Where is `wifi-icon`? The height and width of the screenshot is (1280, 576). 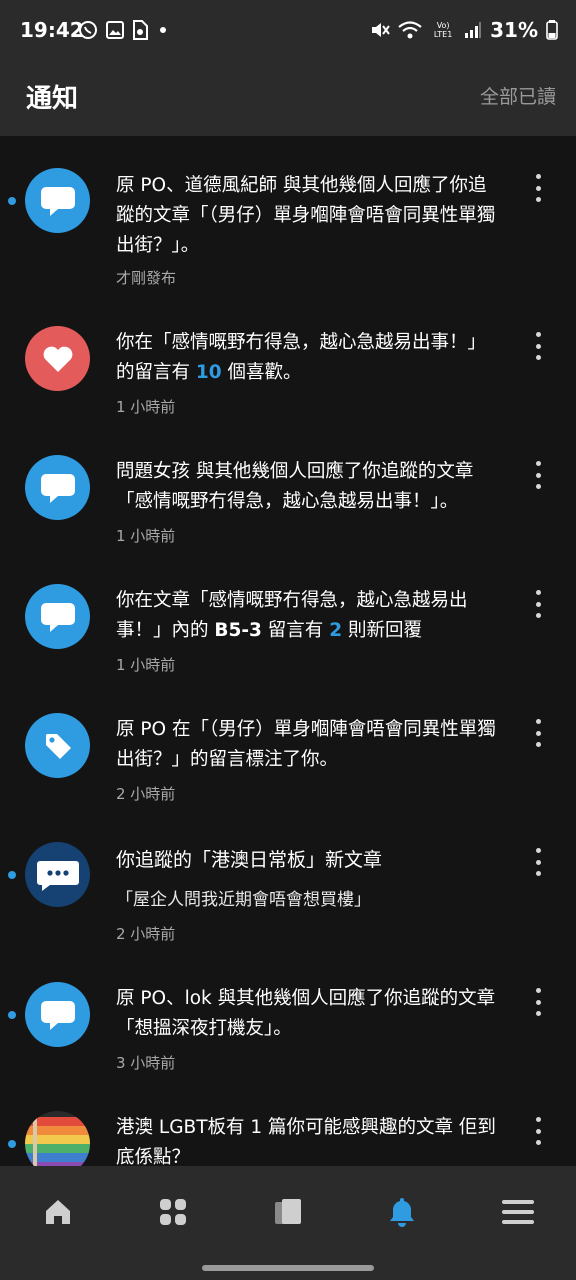 wifi-icon is located at coordinates (410, 30).